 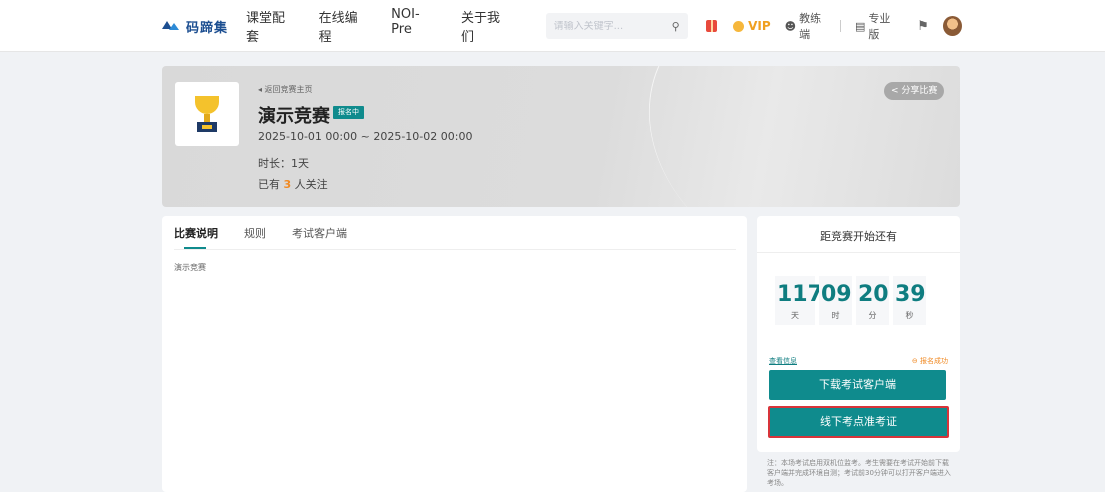 I want to click on nav-item-online-coding: 在线编程, so click(x=343, y=26).